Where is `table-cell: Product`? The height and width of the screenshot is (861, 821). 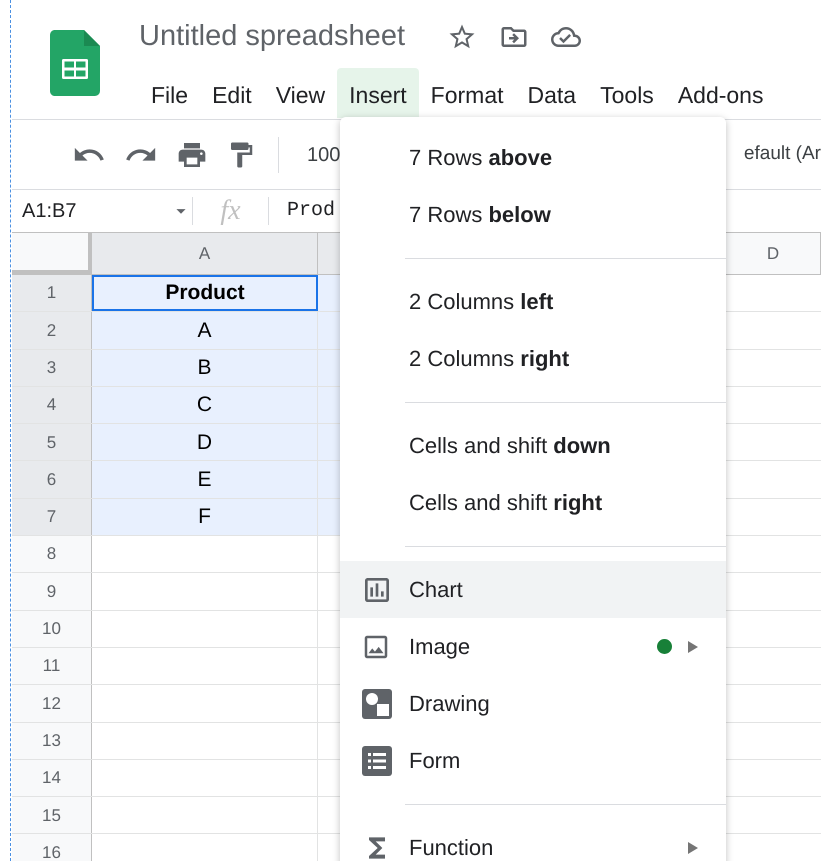
table-cell: Product is located at coordinates (205, 293).